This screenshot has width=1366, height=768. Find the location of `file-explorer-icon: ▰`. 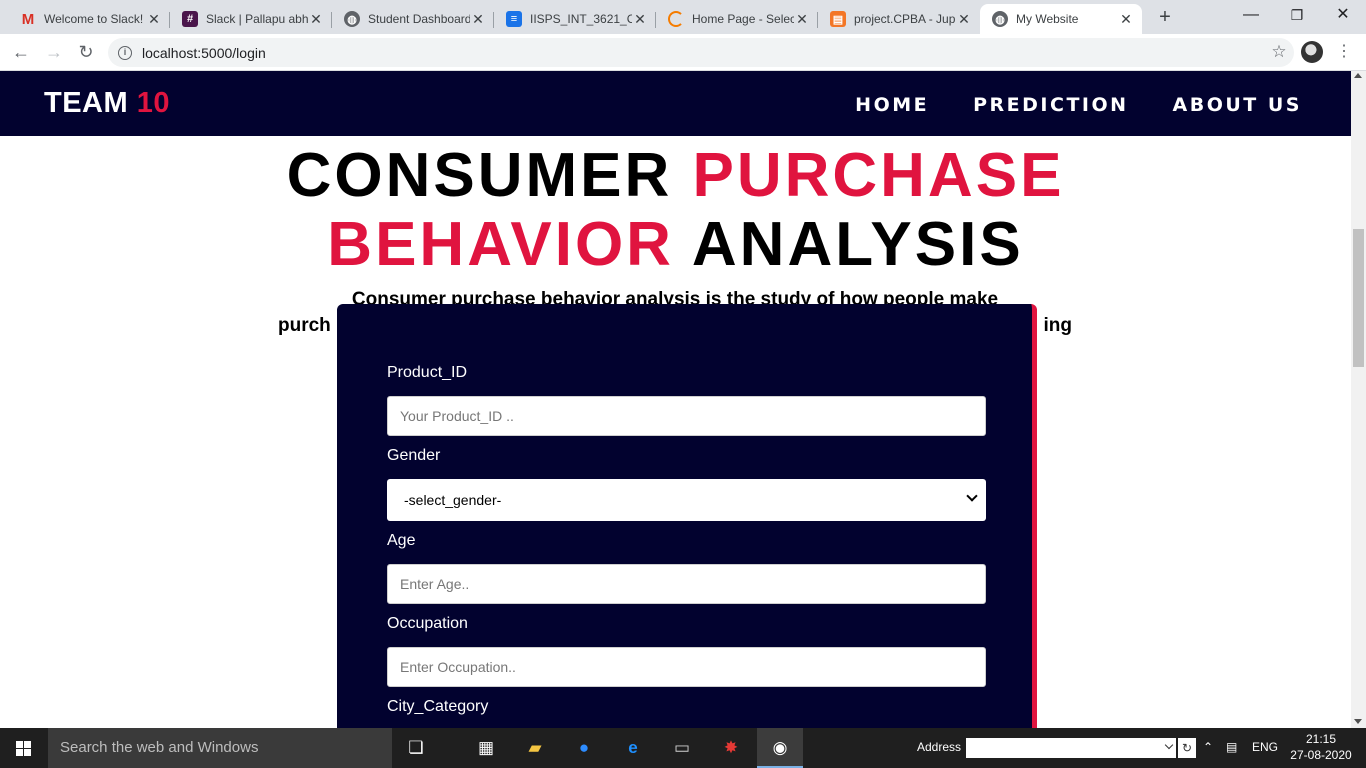

file-explorer-icon: ▰ is located at coordinates (535, 748).